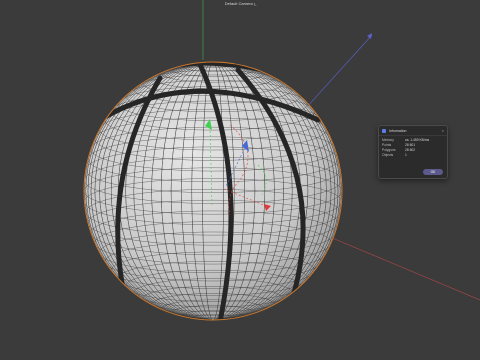 The width and height of the screenshot is (480, 360). I want to click on ok-button: OK, so click(433, 172).